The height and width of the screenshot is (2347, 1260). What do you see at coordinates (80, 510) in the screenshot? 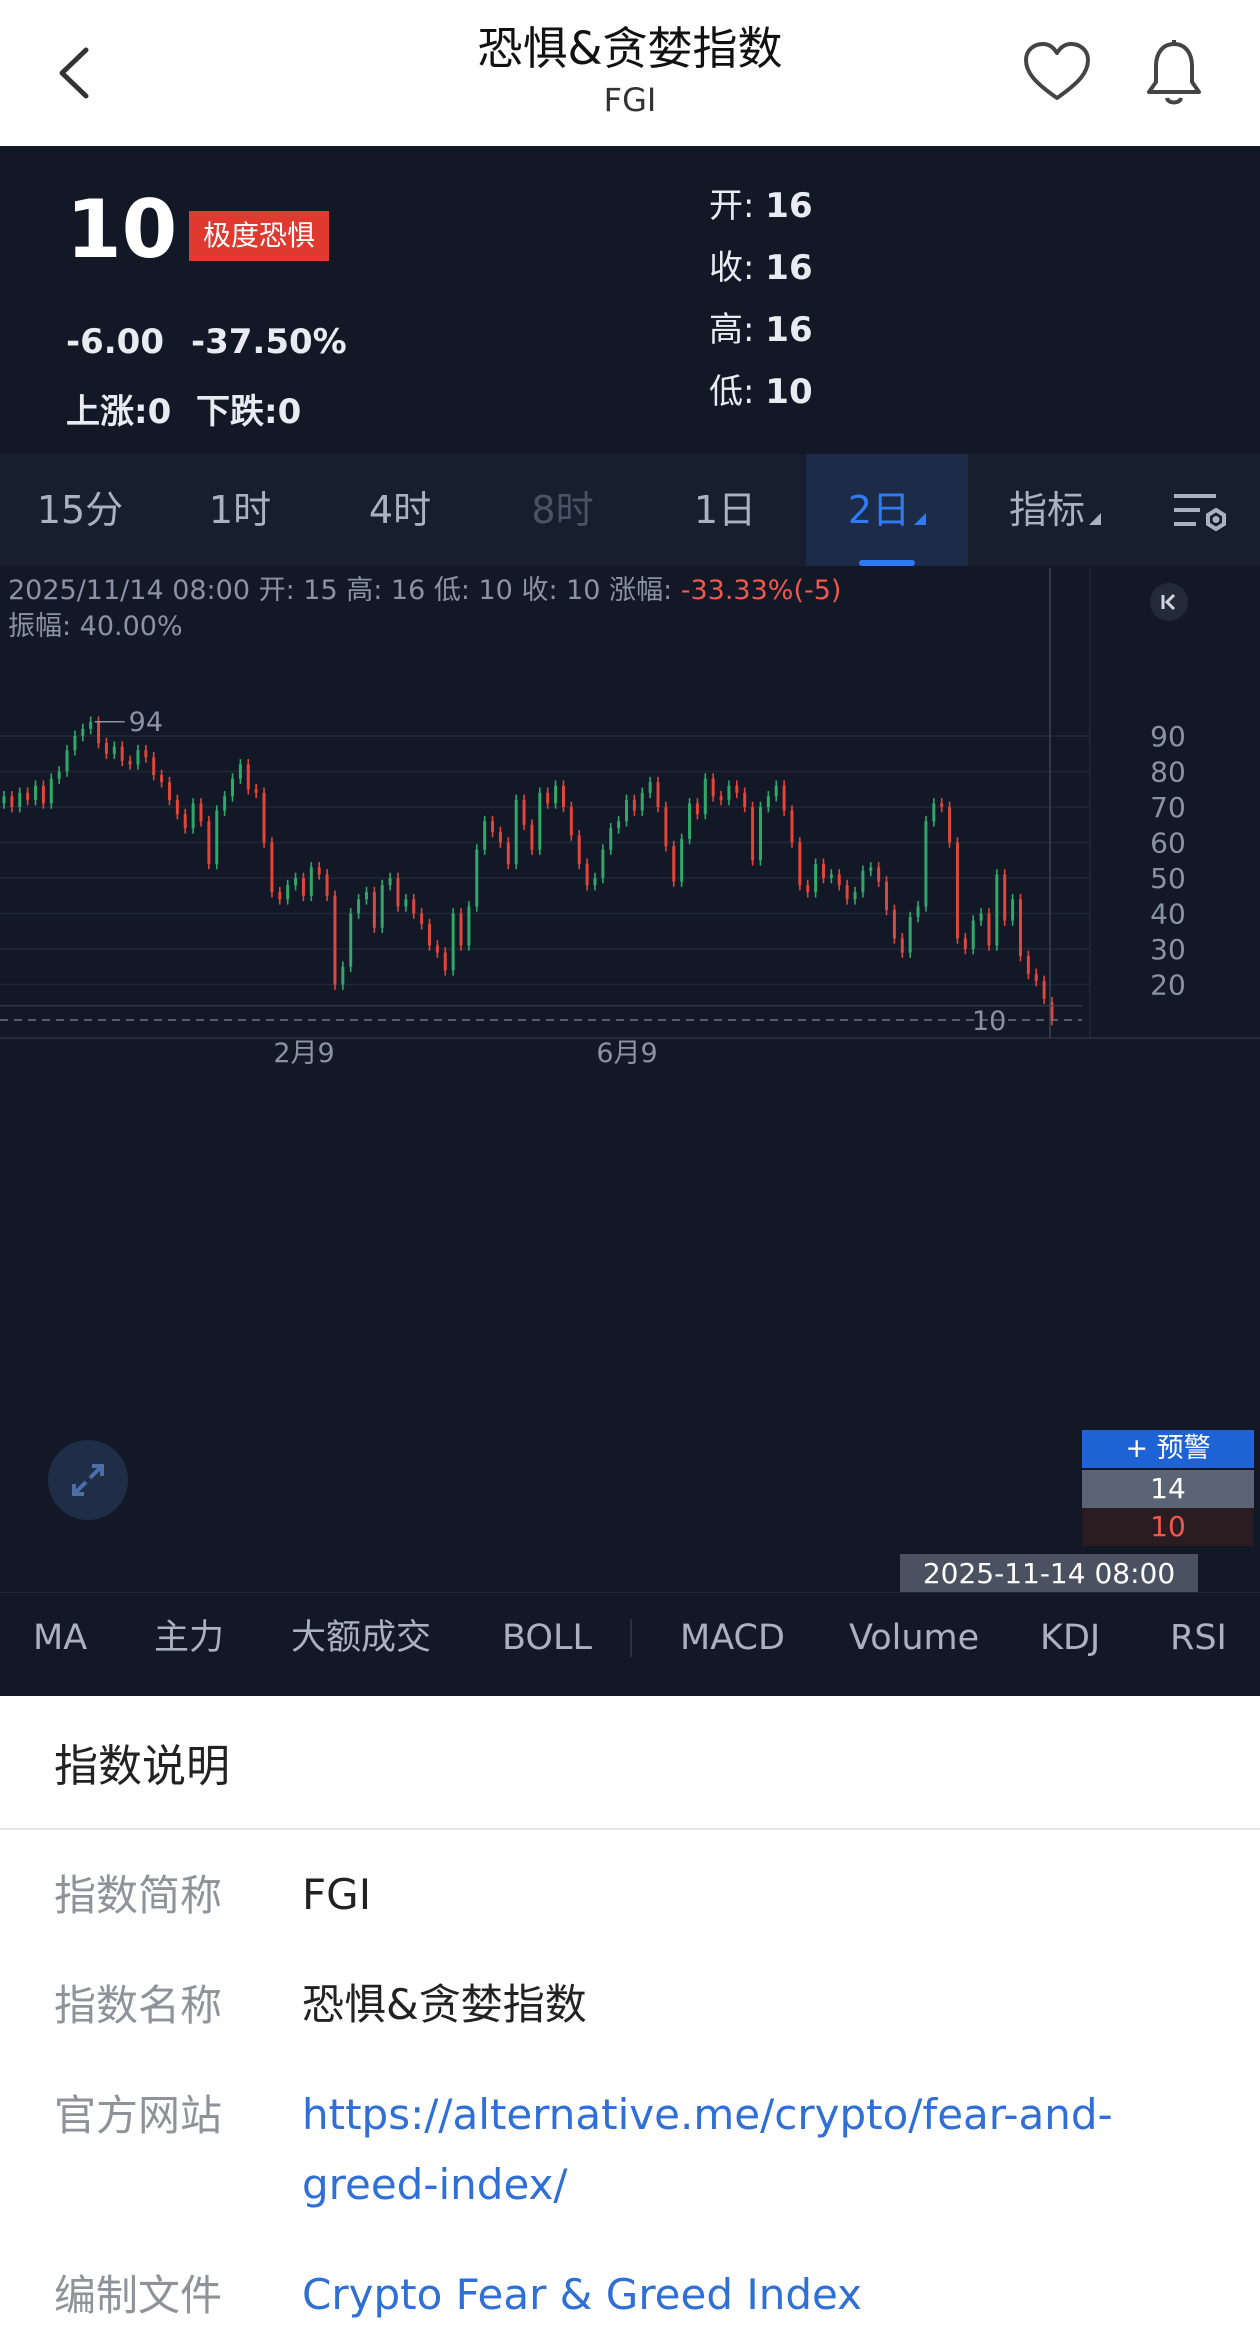
I see `tab-15m: 15分` at bounding box center [80, 510].